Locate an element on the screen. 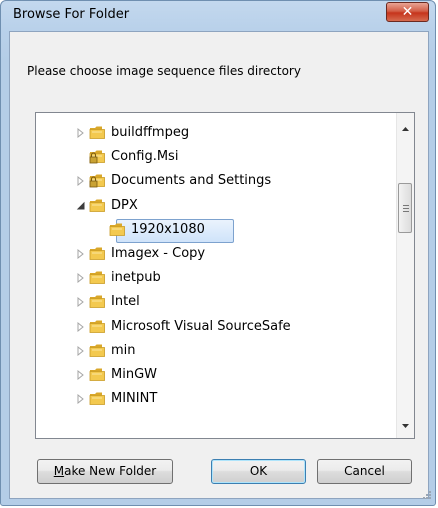 This screenshot has width=438, height=508. collapse-arrow-icon is located at coordinates (81, 206).